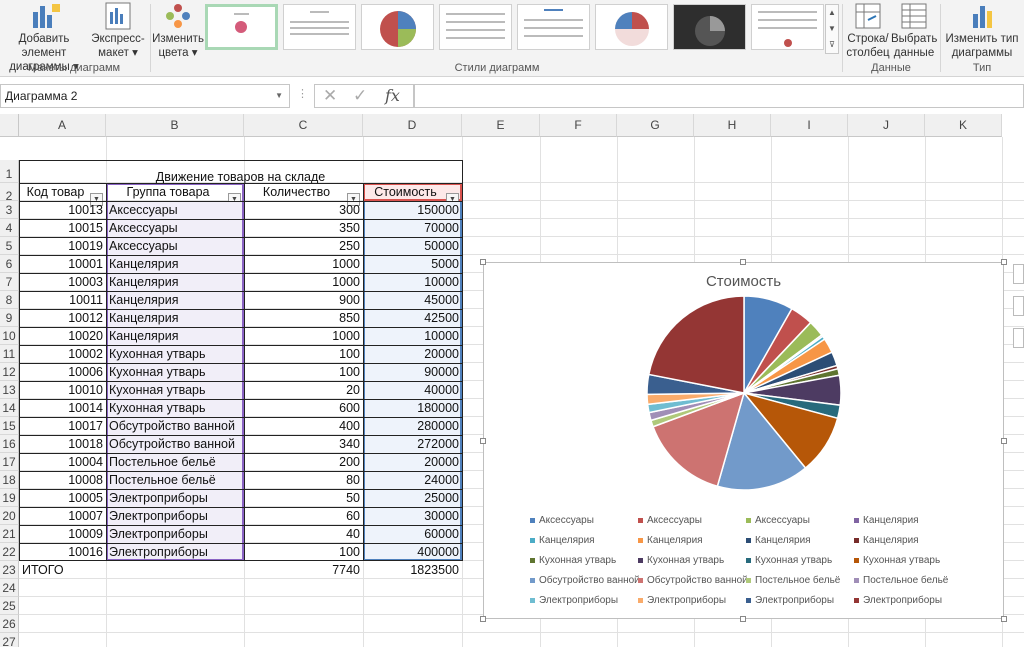  Describe the element at coordinates (9, 228) in the screenshot. I see `row-header: 4` at that location.